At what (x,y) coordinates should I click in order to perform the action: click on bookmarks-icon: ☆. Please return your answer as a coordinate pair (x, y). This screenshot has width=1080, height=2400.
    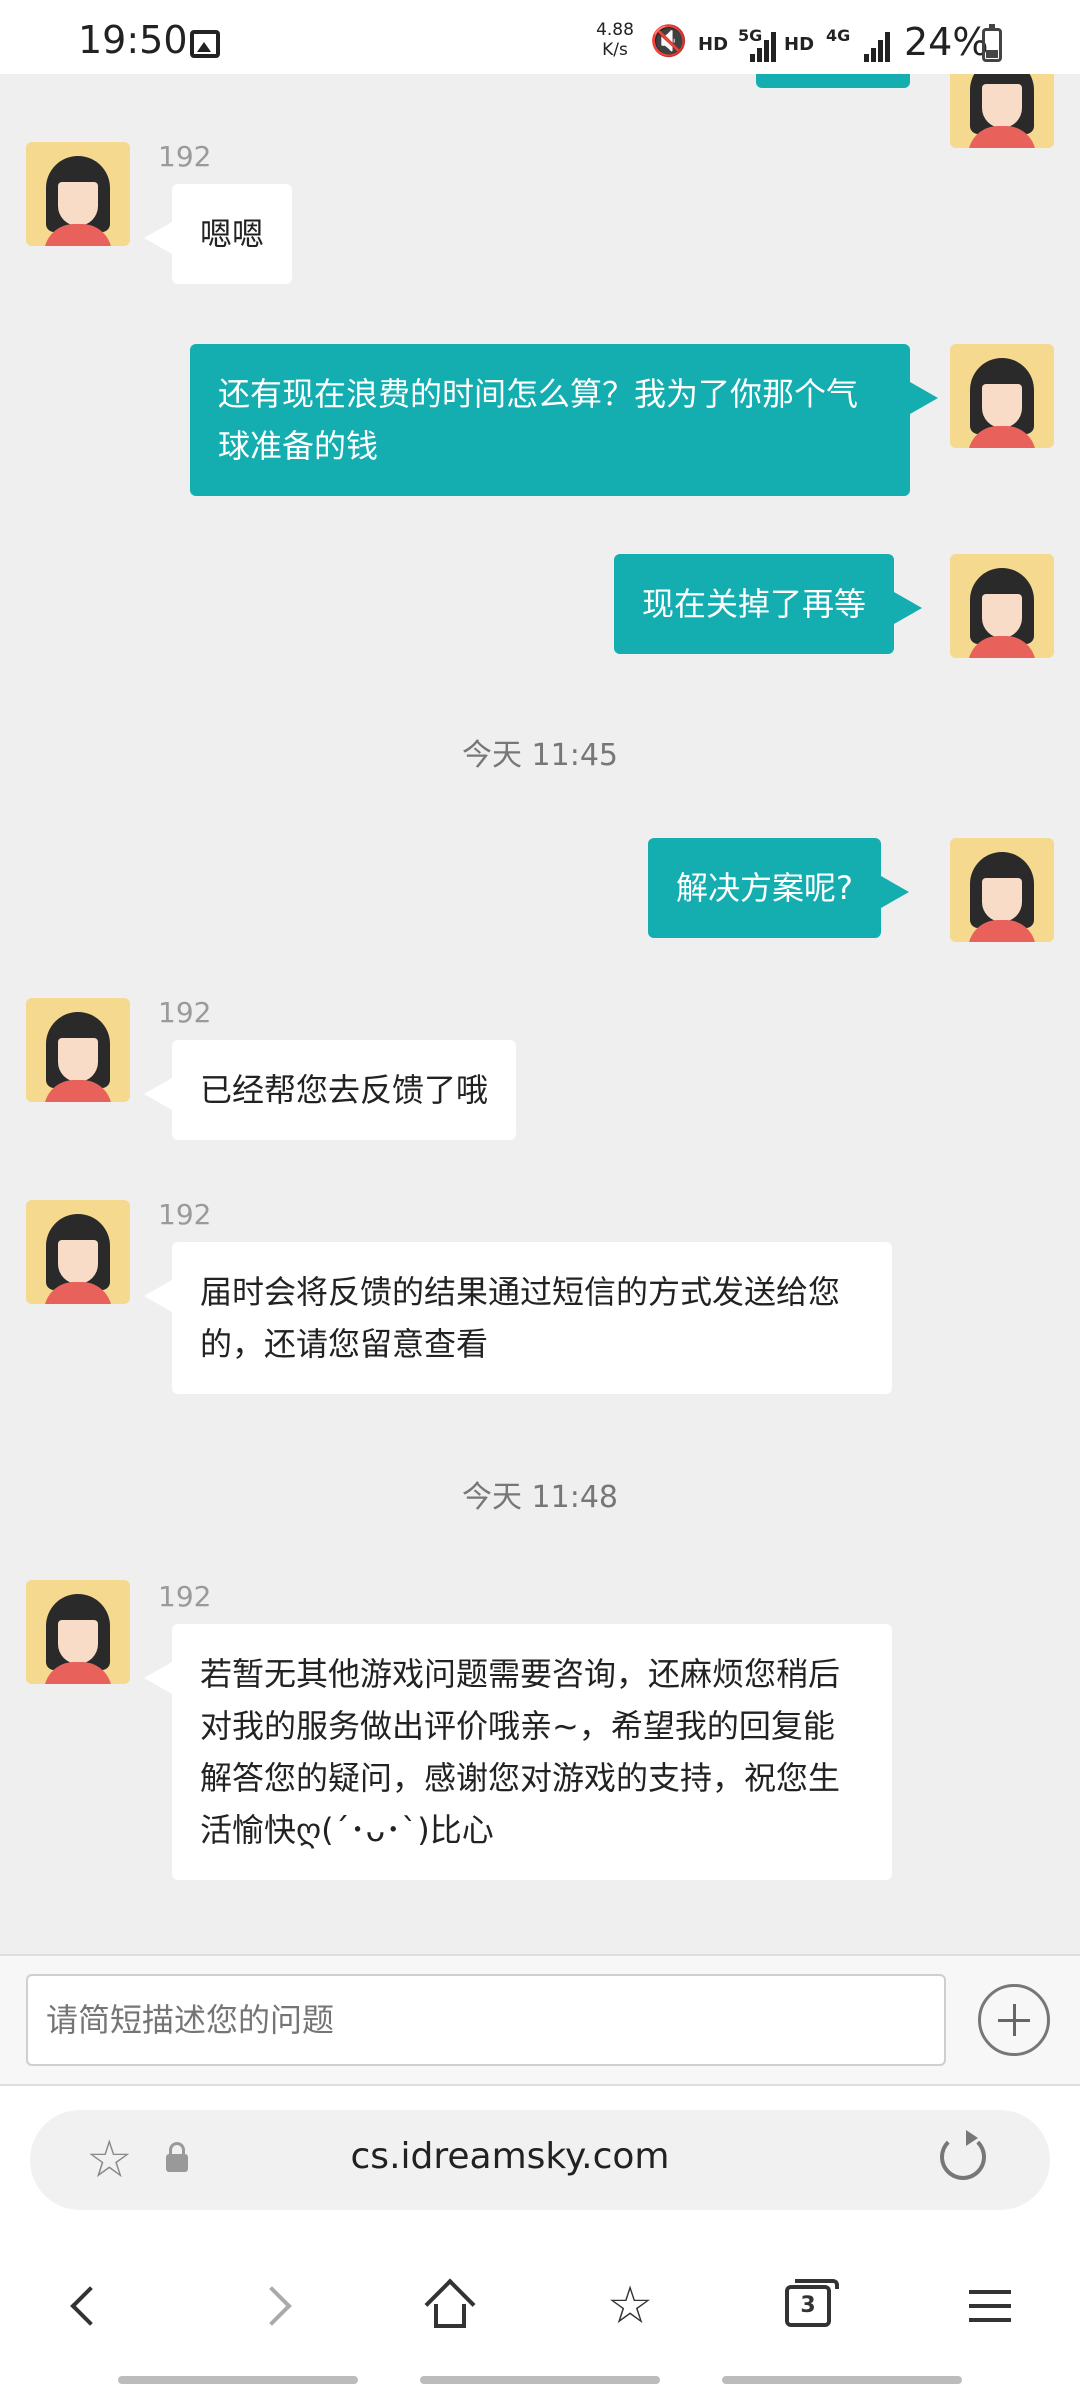
    Looking at the image, I should click on (630, 2306).